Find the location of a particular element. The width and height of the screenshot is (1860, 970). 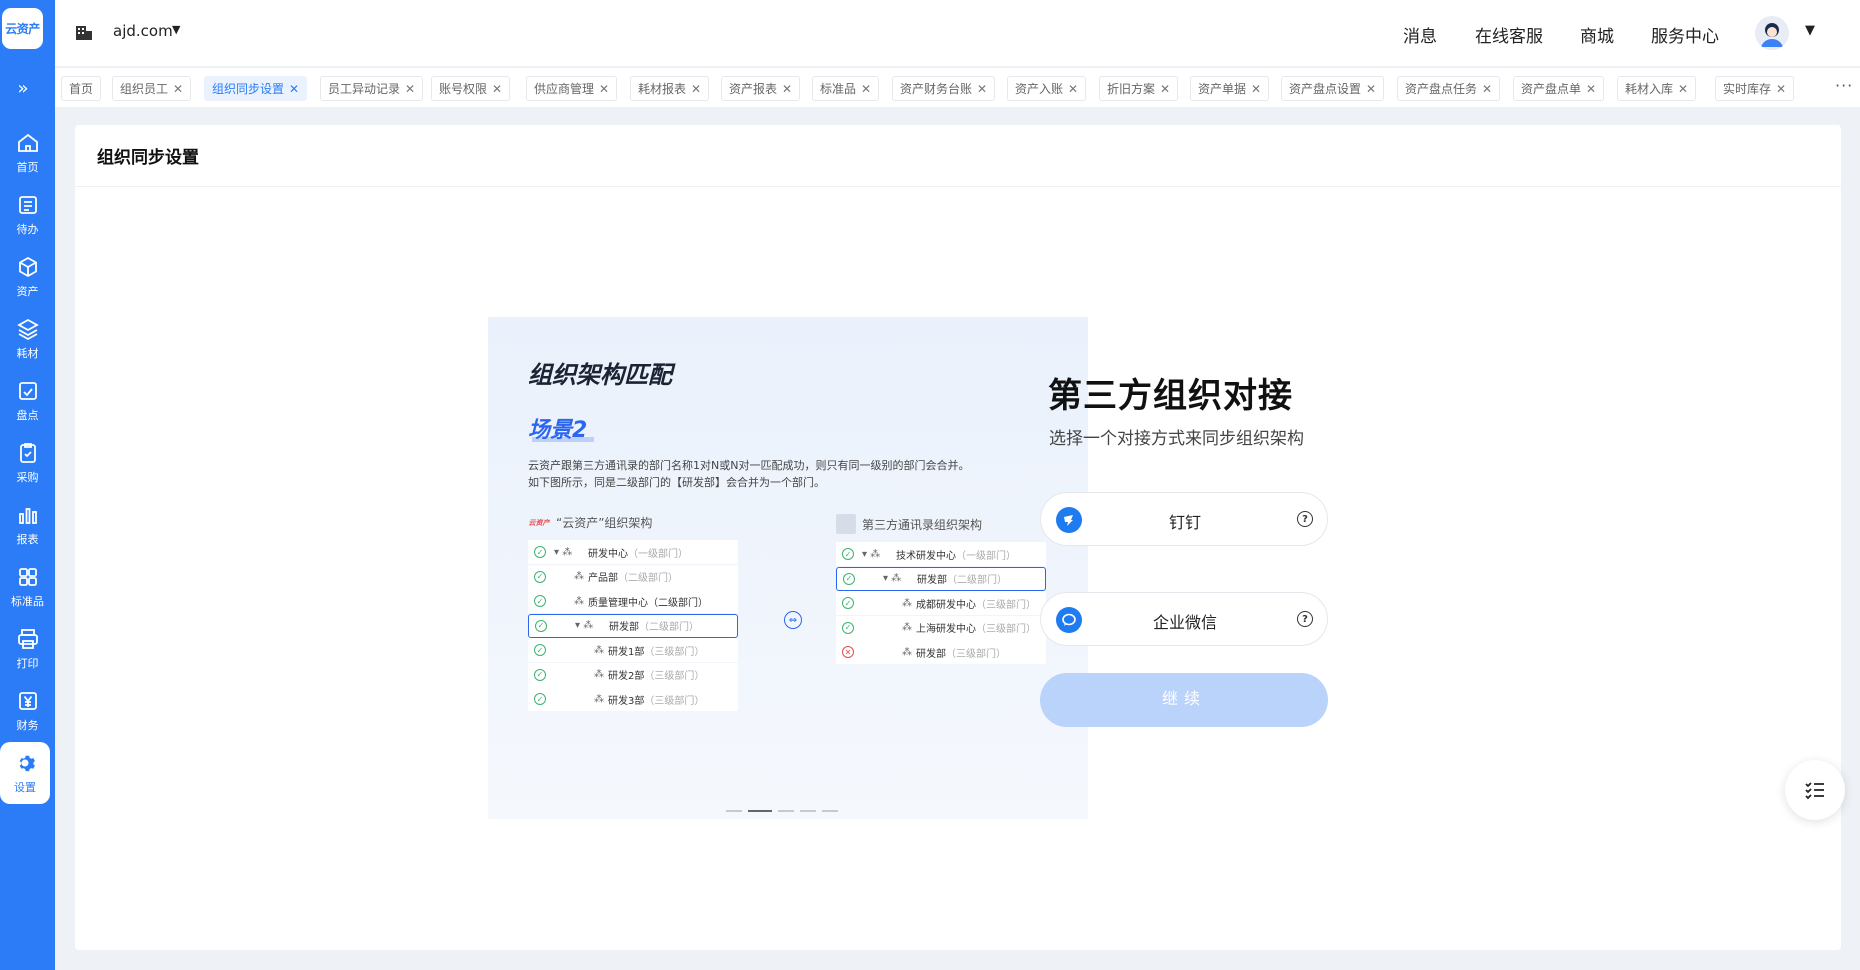

contacts-book-icon is located at coordinates (846, 524).